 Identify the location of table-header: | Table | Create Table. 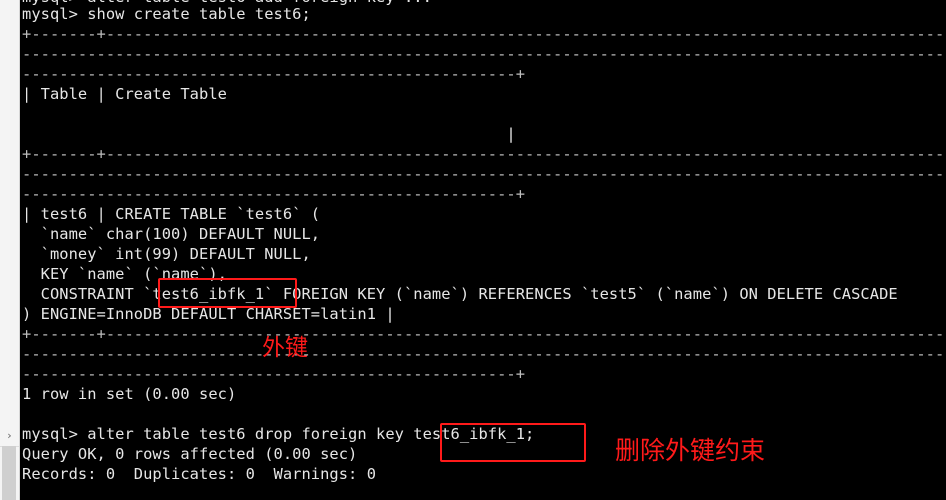
(124, 94).